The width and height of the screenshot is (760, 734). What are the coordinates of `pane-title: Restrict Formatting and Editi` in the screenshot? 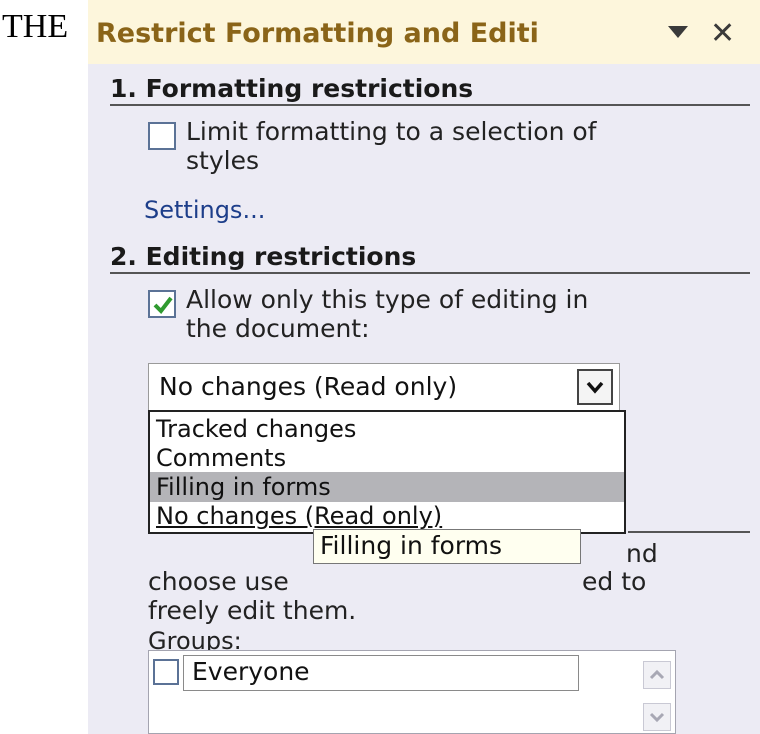 It's located at (317, 33).